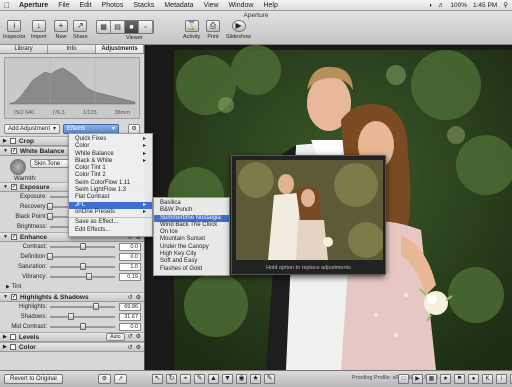 Image resolution: width=512 pixels, height=387 pixels. I want to click on retouch-tool-icon: ★, so click(255, 379).